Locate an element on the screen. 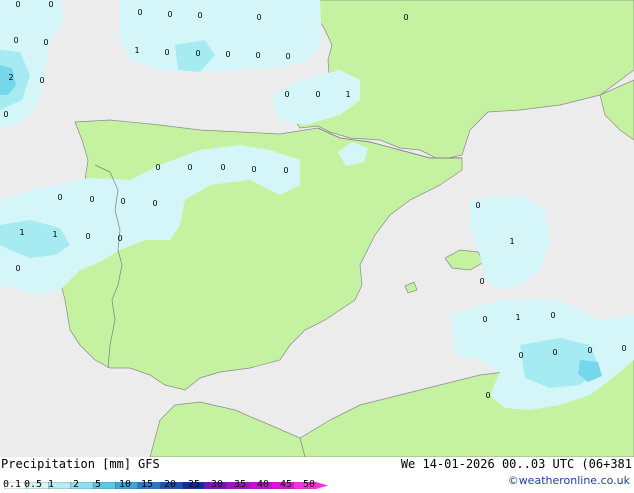  legend-tick-label: 45 is located at coordinates (286, 484).